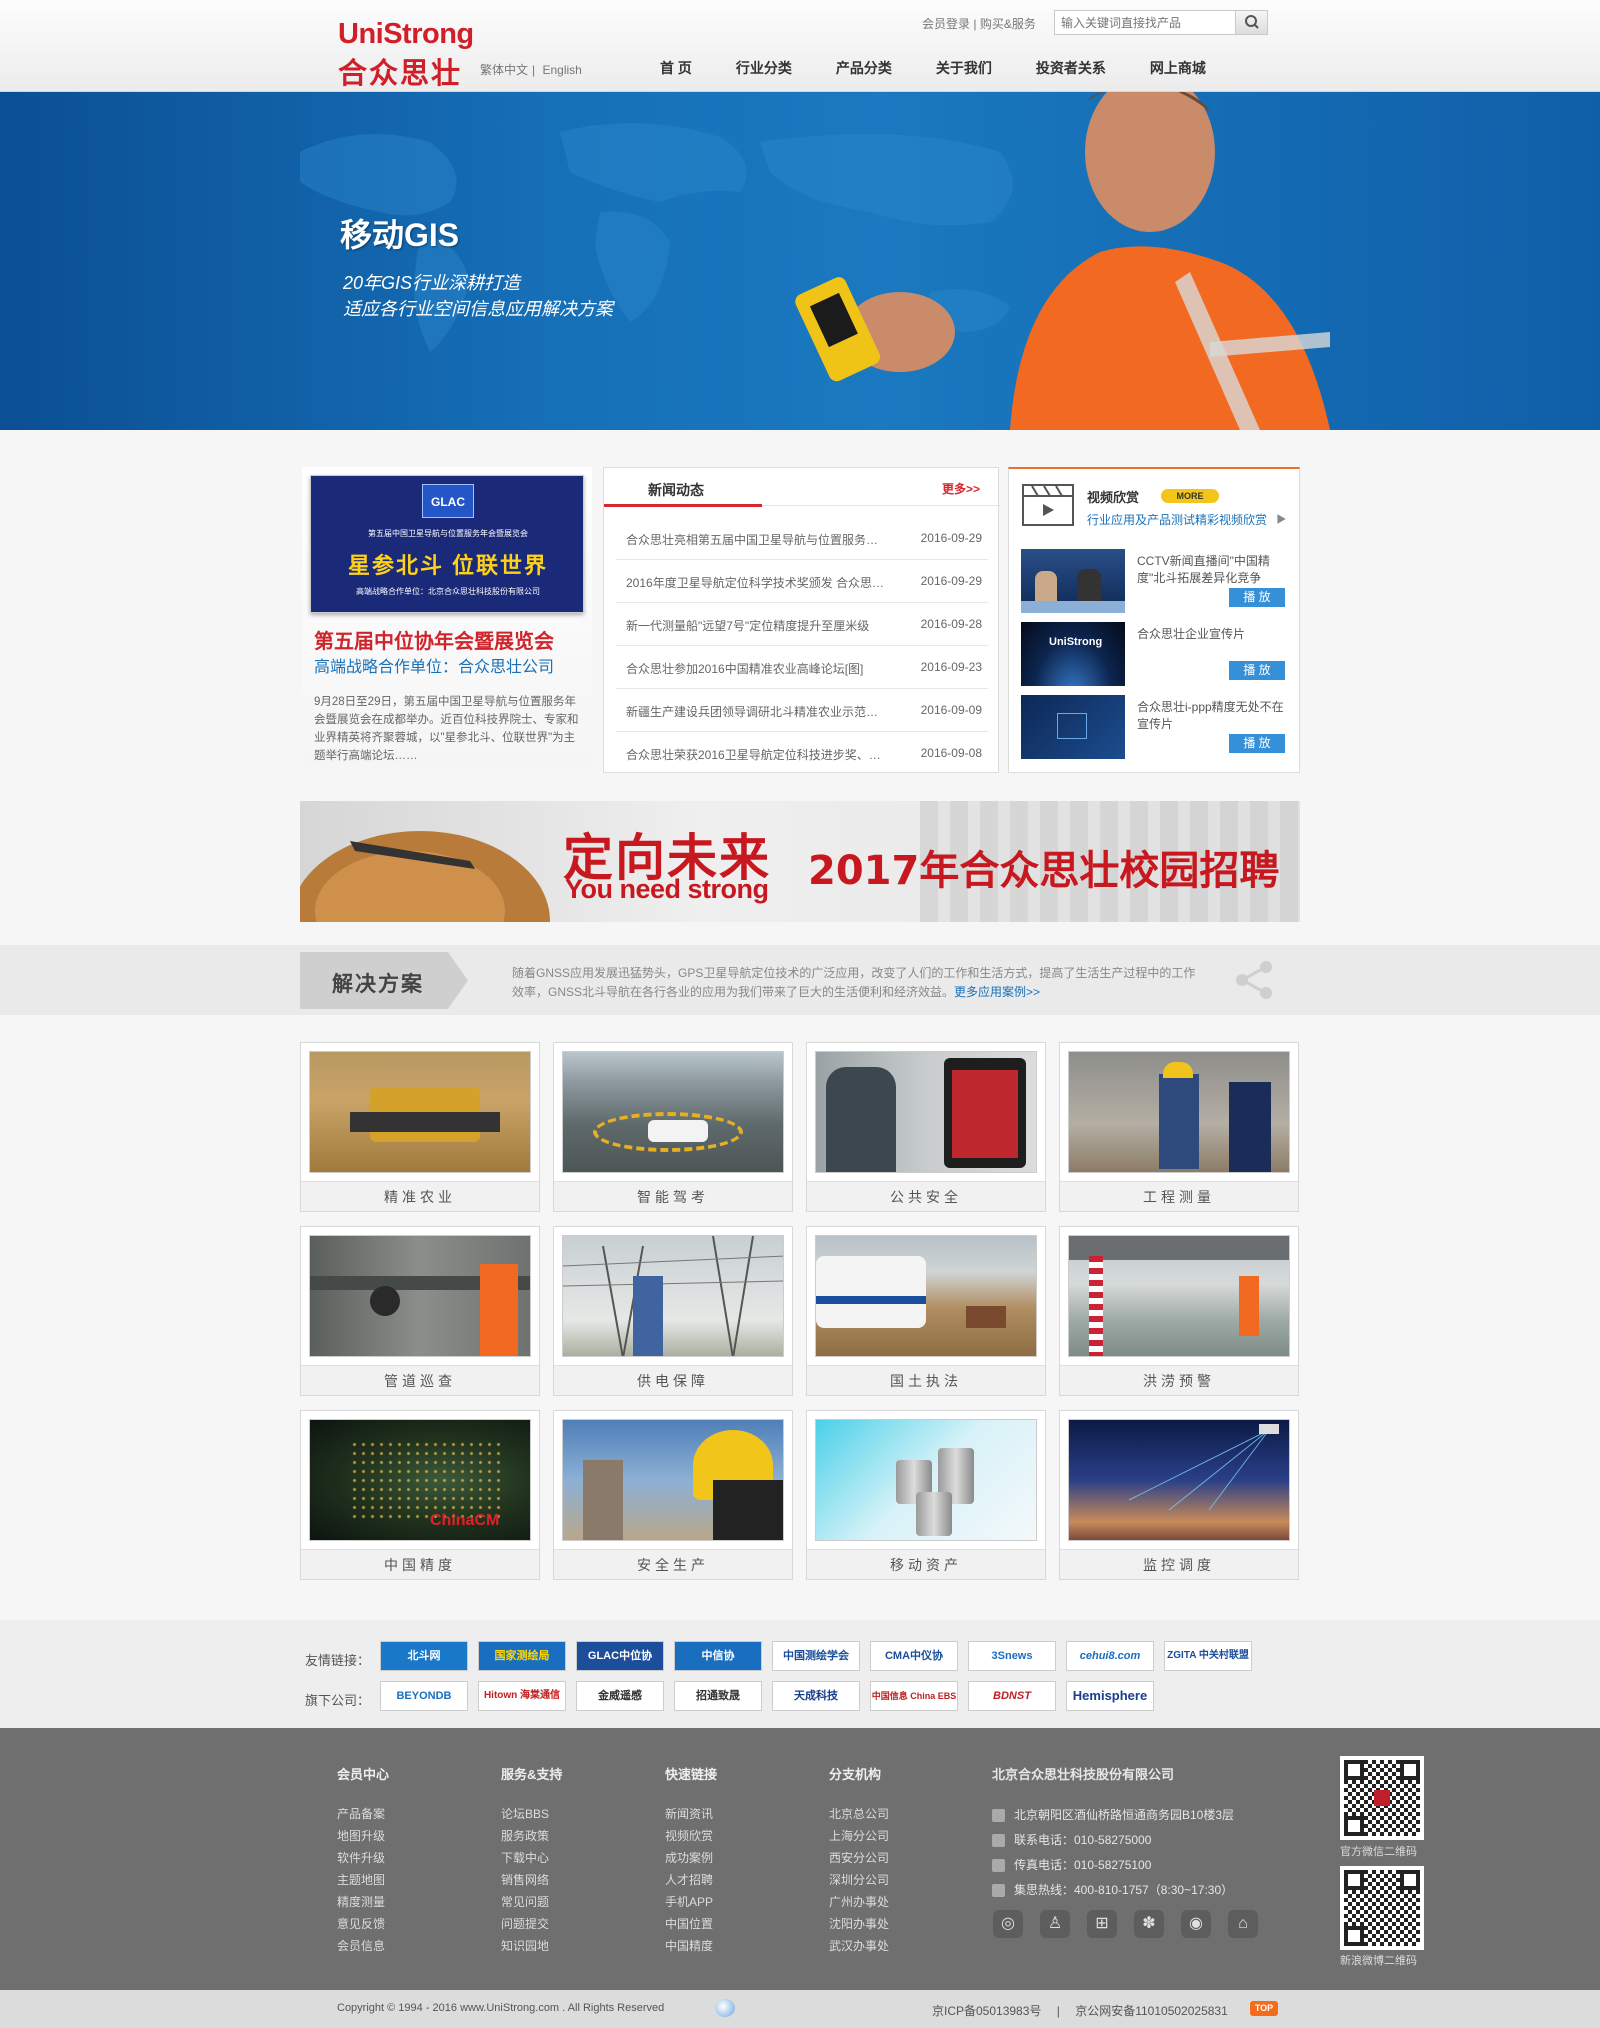  I want to click on footer-link: 成功案例, so click(691, 1858).